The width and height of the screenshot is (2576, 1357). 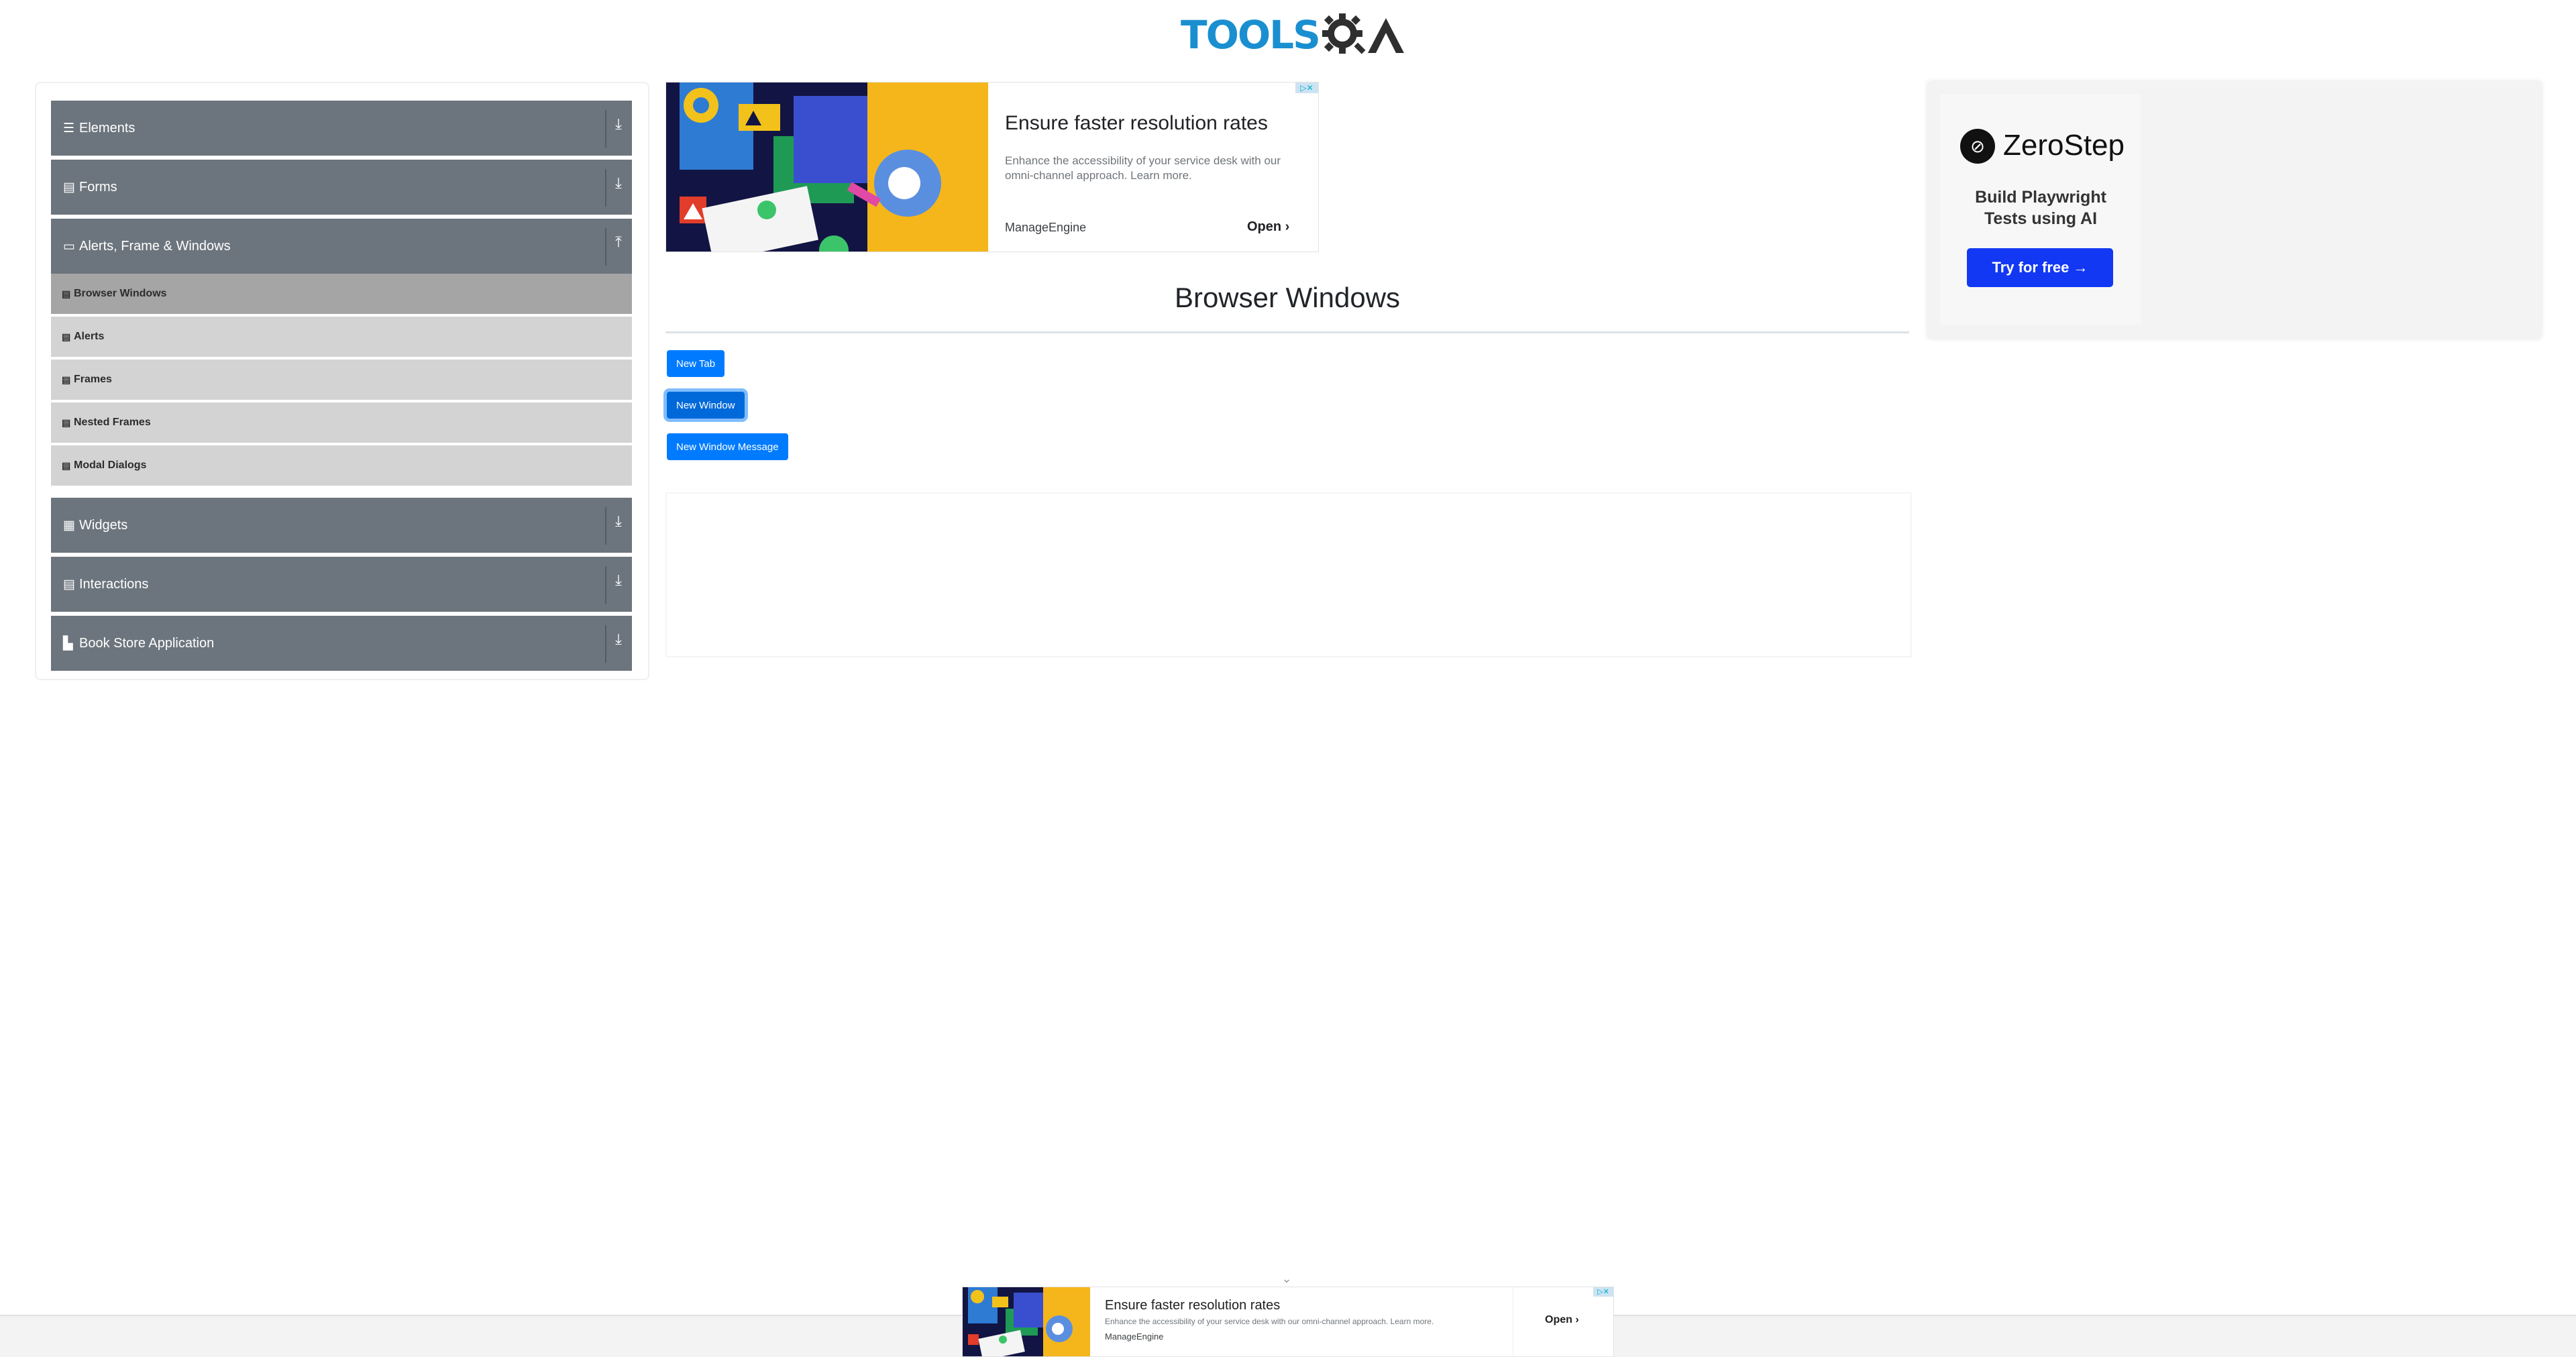 What do you see at coordinates (727, 446) in the screenshot?
I see `new-window-message-button: New Window Message` at bounding box center [727, 446].